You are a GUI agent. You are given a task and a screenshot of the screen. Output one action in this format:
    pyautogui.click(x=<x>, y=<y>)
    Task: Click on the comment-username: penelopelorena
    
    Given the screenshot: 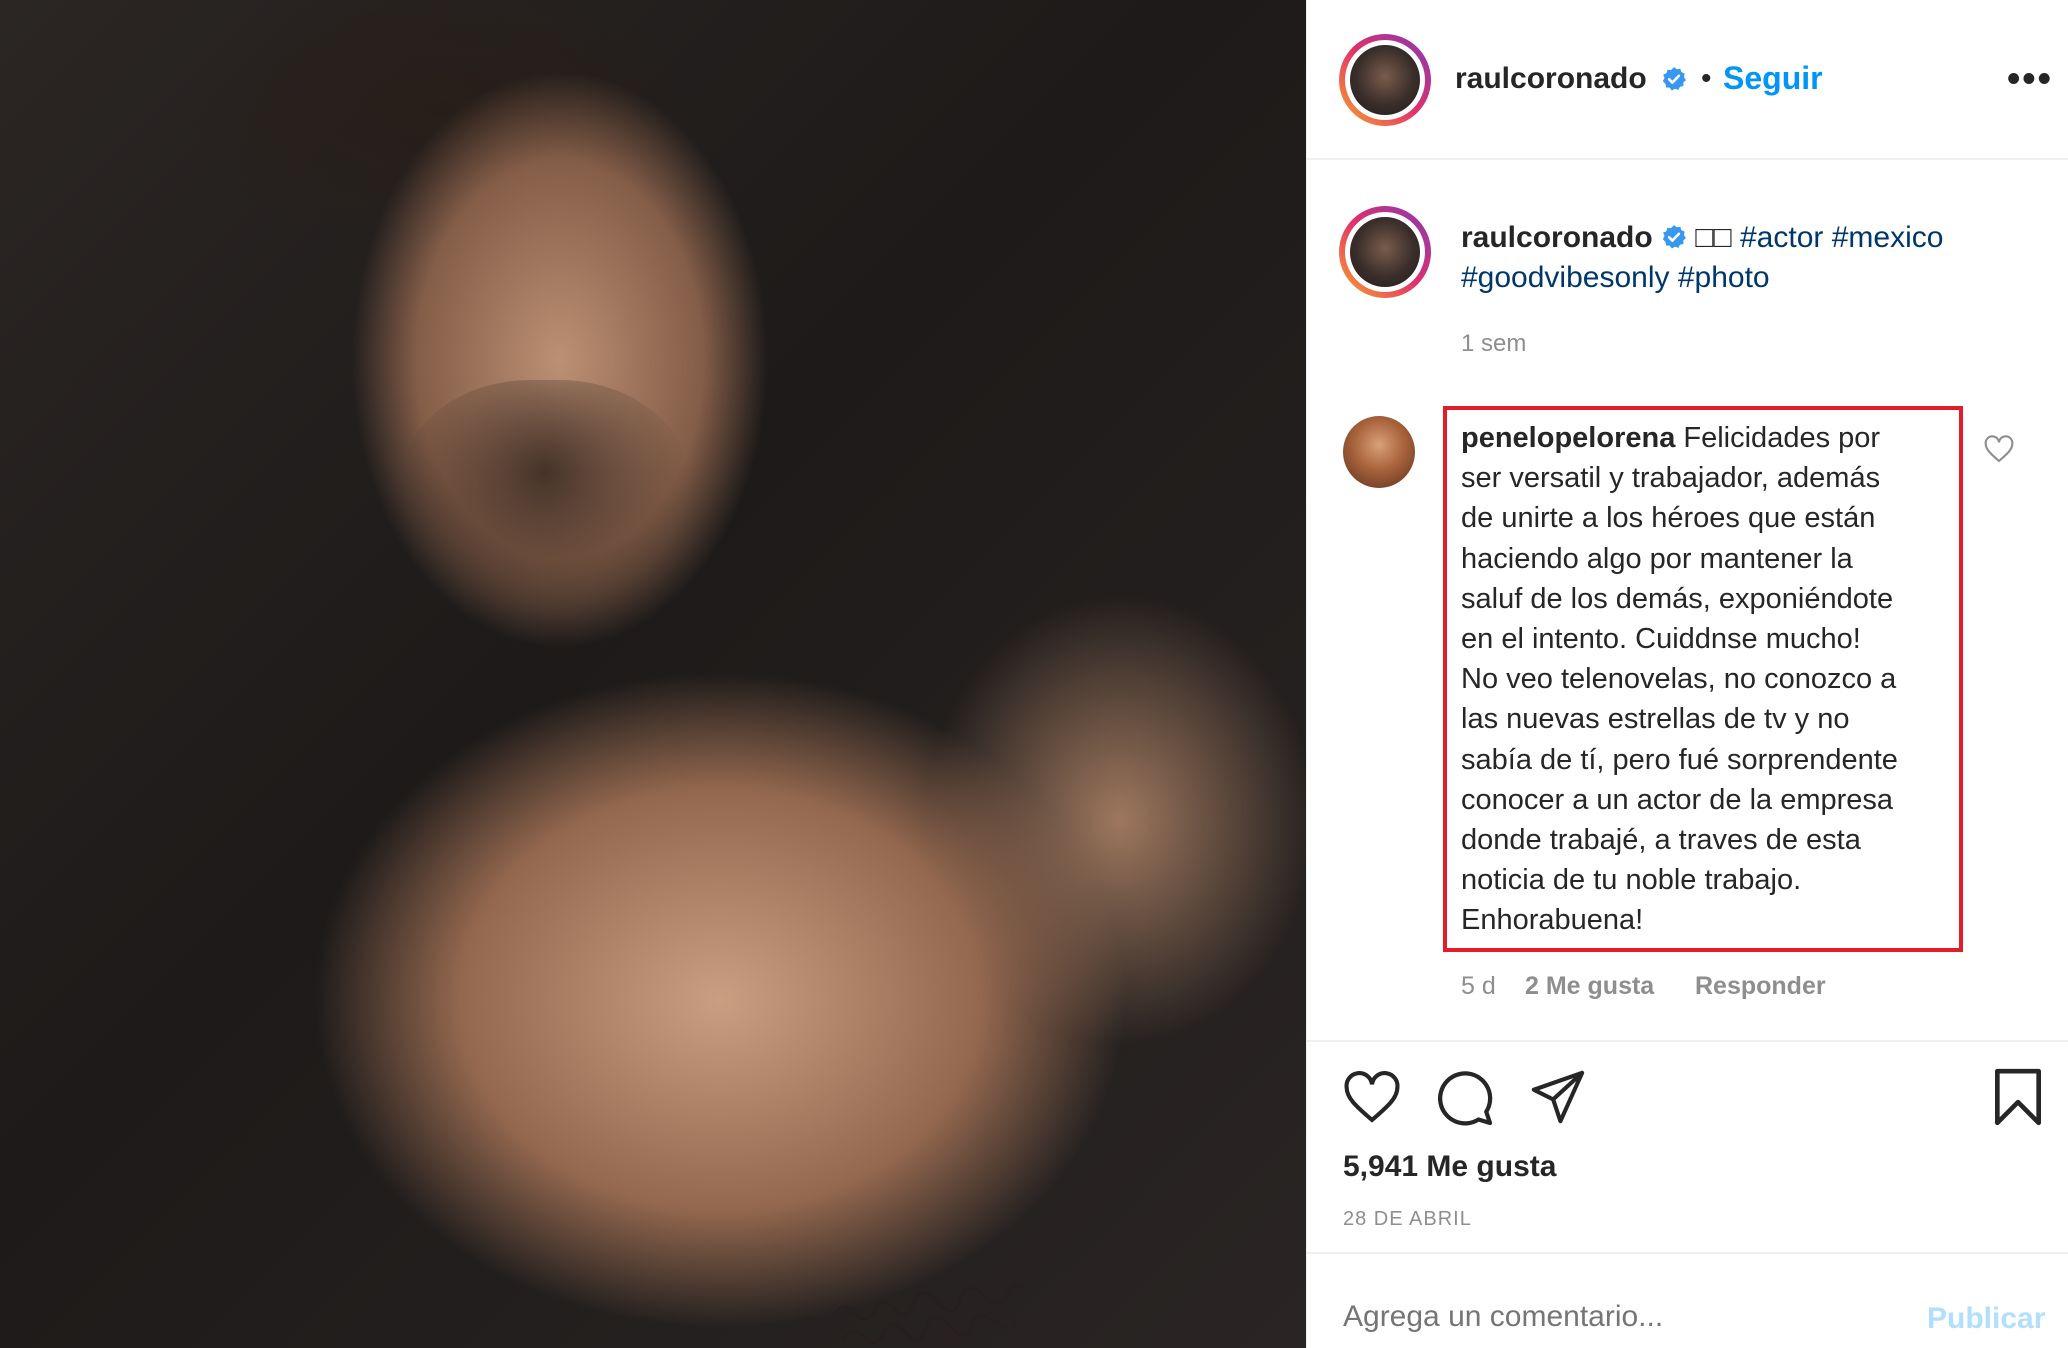 What is the action you would take?
    pyautogui.click(x=1568, y=438)
    